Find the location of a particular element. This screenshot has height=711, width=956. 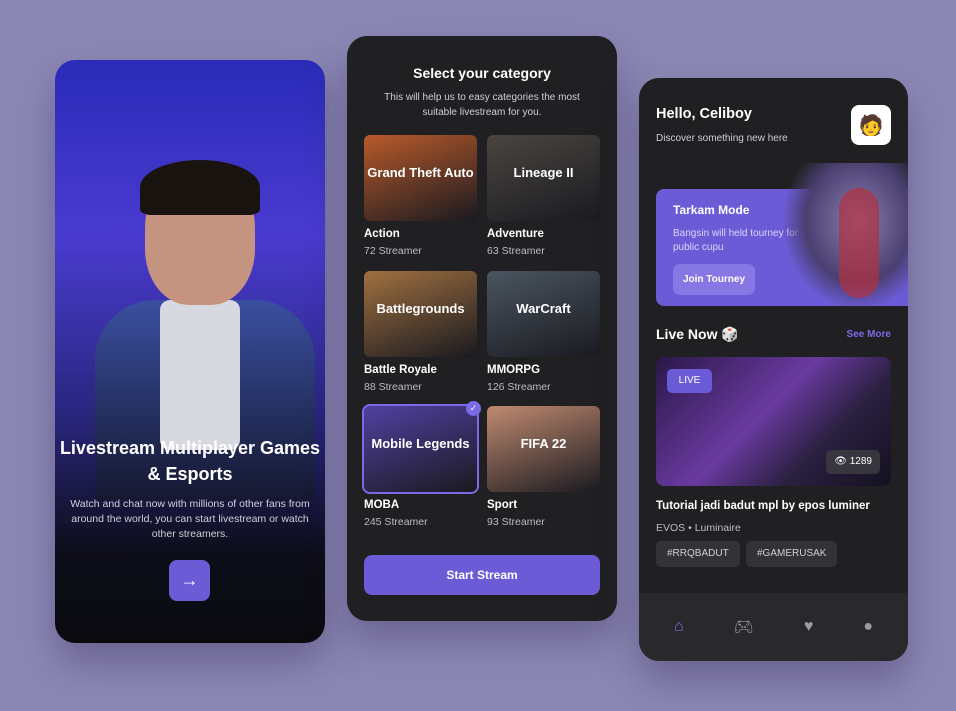

category-art-label: FIFA 22 is located at coordinates (543, 443).